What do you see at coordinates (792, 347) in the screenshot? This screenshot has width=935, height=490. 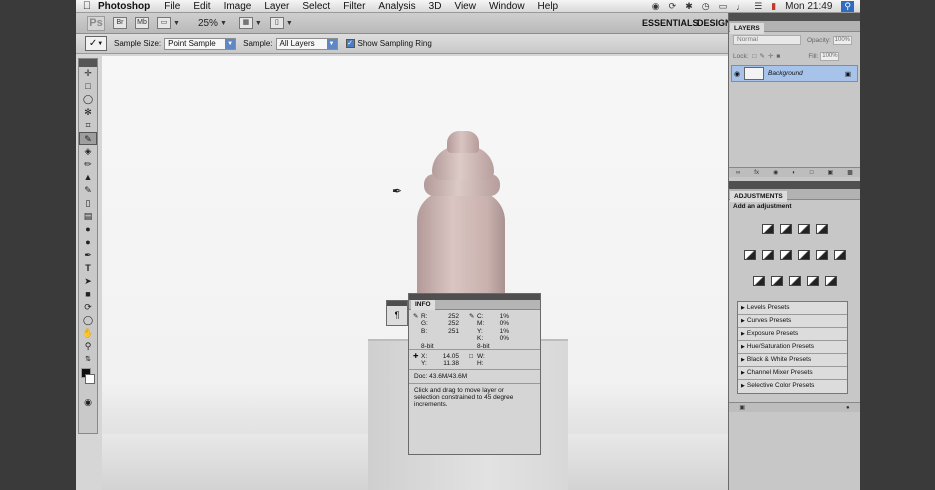 I see `preset-hue-saturation: ▶ Hue/Saturation Presets` at bounding box center [792, 347].